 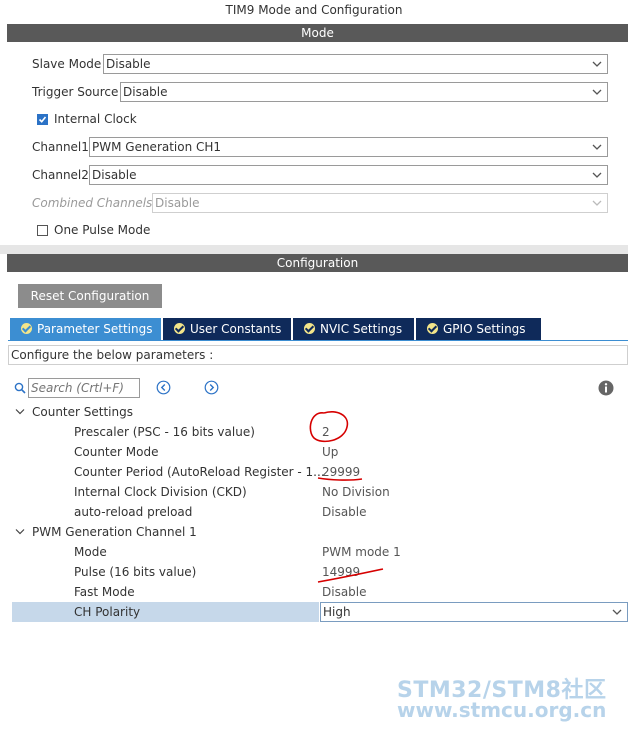 What do you see at coordinates (95, 329) in the screenshot?
I see `tab-label: Parameter Settings` at bounding box center [95, 329].